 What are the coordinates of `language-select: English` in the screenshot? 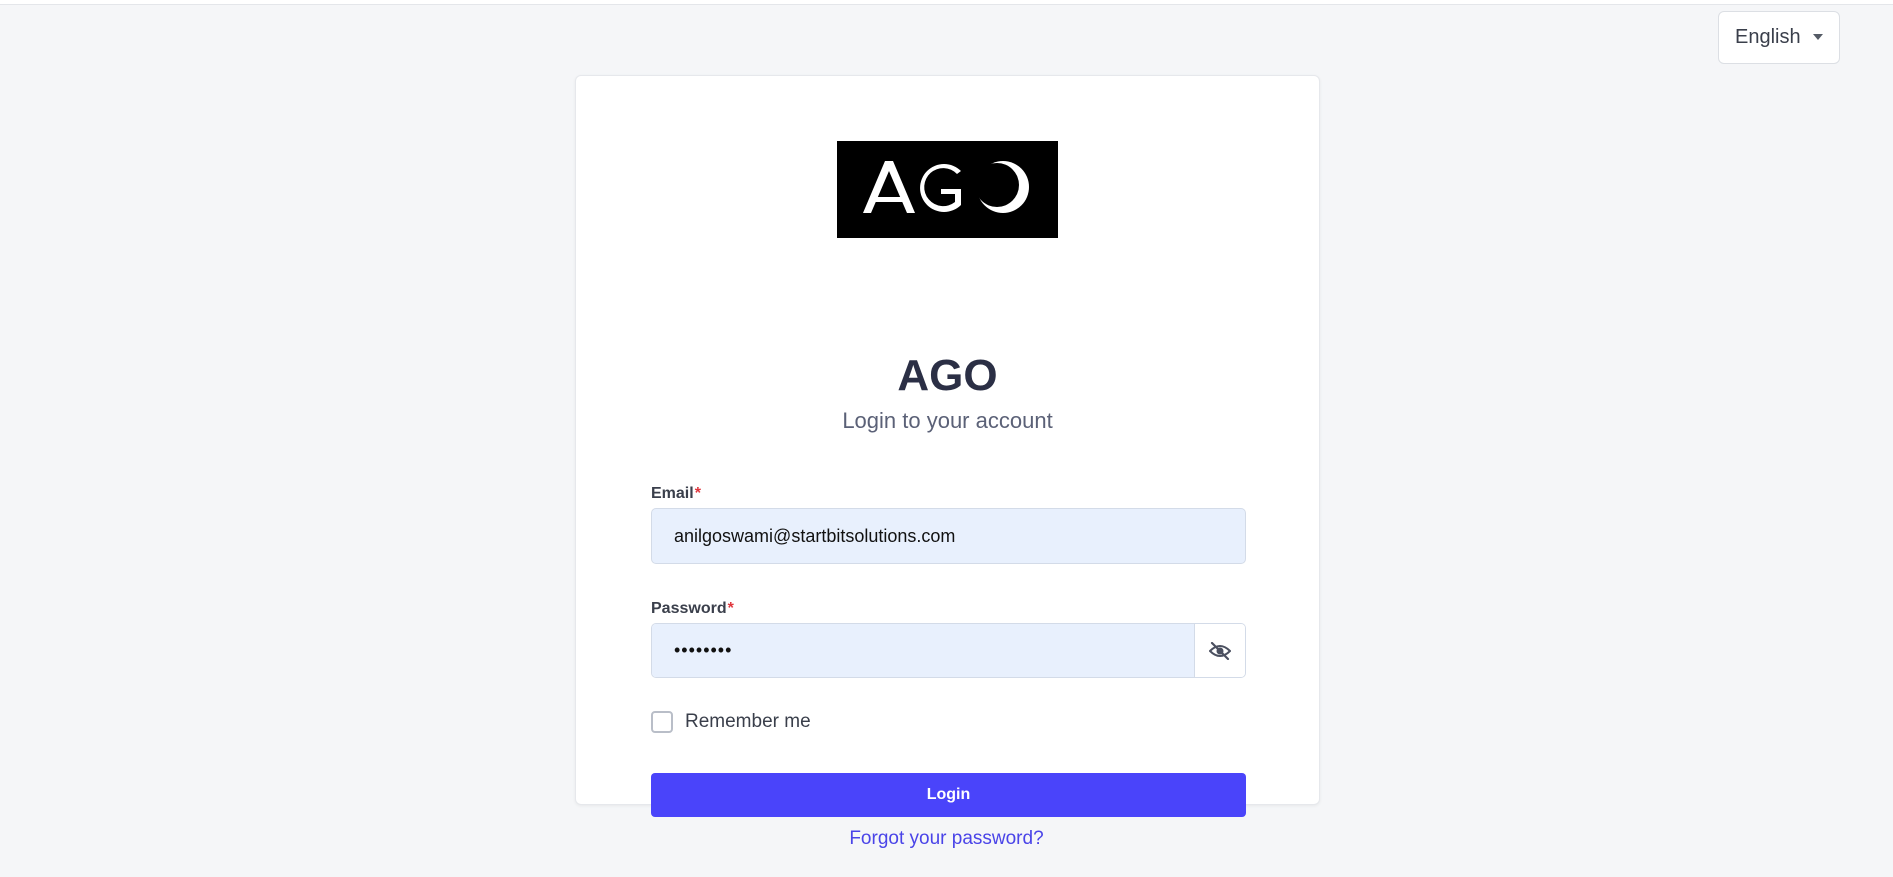 It's located at (1779, 37).